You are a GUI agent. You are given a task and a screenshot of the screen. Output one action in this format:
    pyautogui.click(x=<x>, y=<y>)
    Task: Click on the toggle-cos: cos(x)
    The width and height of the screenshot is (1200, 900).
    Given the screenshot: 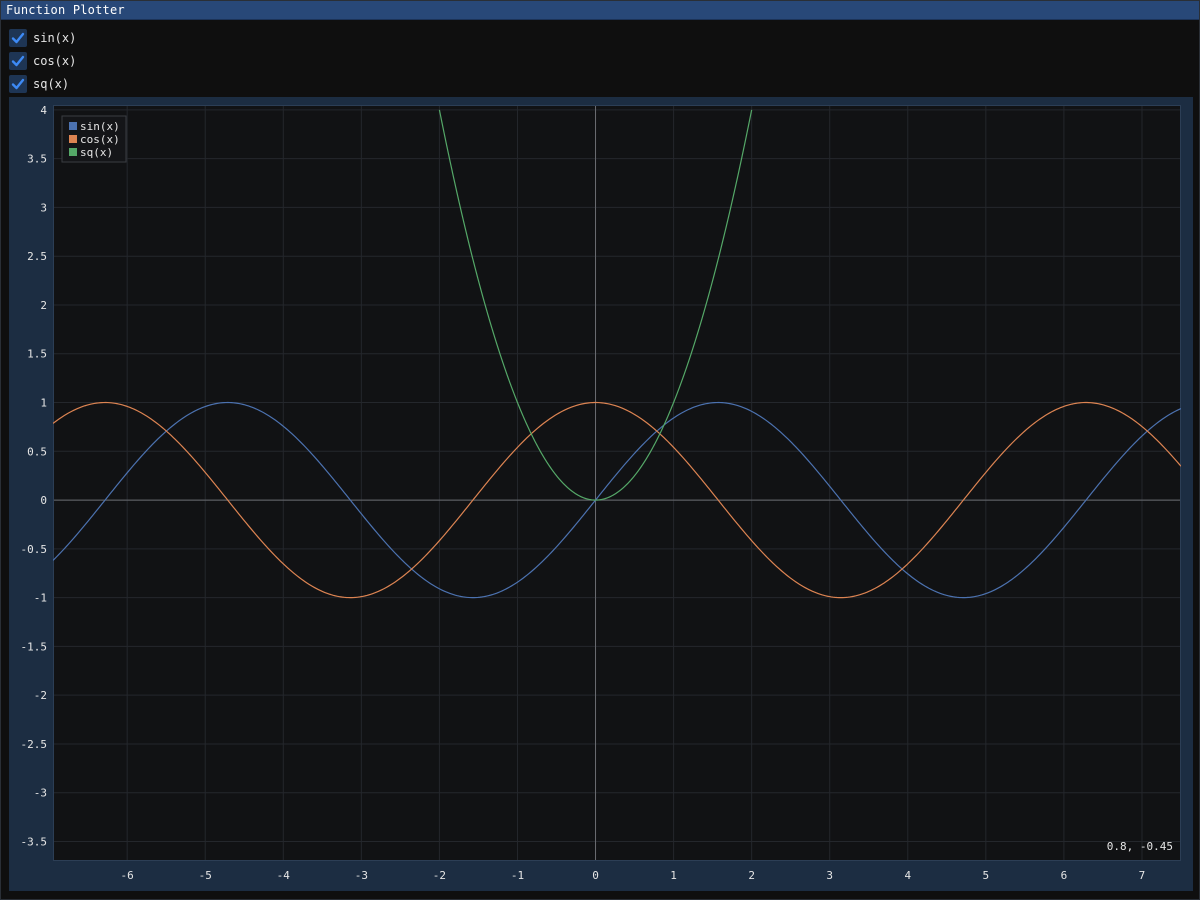 What is the action you would take?
    pyautogui.click(x=42, y=60)
    